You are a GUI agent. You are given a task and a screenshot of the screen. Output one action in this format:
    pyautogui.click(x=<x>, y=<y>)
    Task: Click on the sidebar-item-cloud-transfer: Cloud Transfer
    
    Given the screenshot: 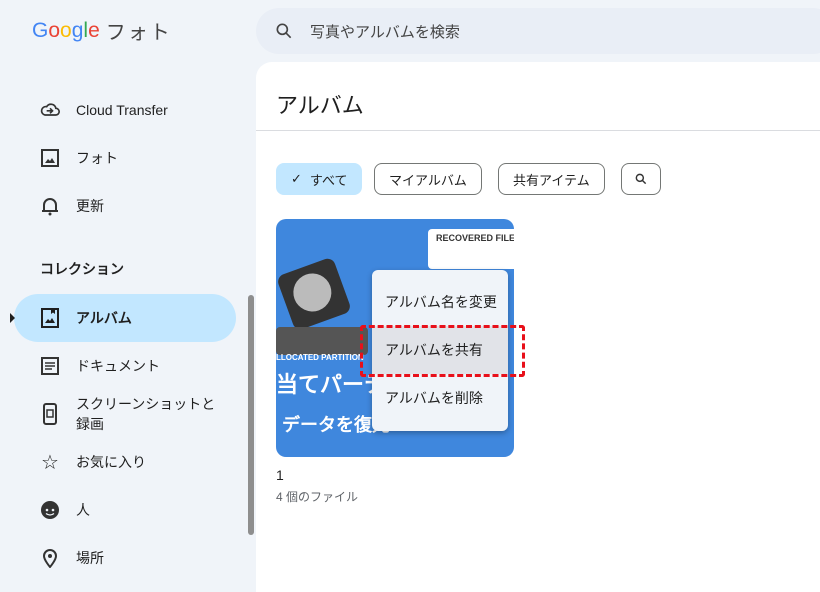 What is the action you would take?
    pyautogui.click(x=125, y=110)
    